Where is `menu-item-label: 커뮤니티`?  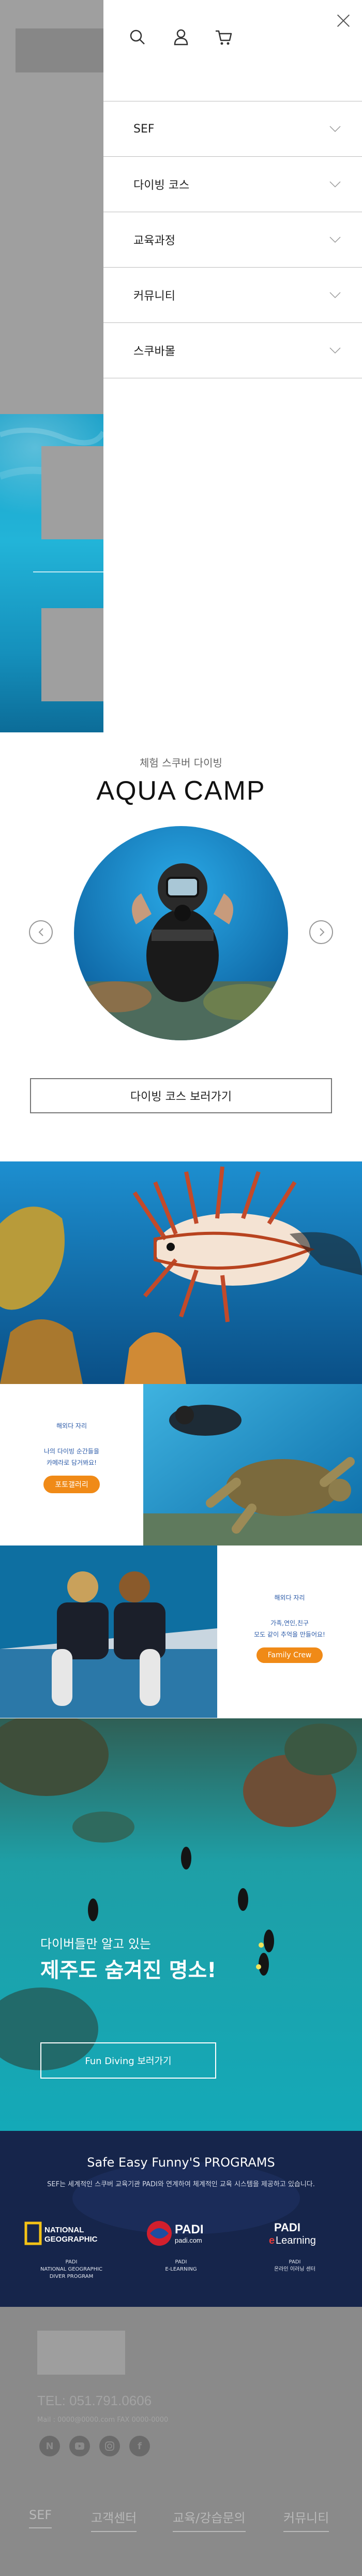 menu-item-label: 커뮤니티 is located at coordinates (154, 297).